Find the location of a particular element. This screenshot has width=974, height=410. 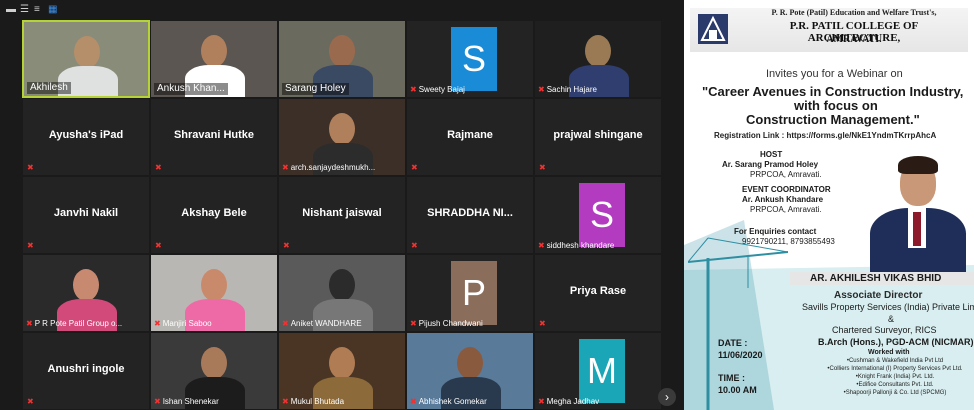

host-name: Ar. Sarang Pramod Holey is located at coordinates (770, 164).